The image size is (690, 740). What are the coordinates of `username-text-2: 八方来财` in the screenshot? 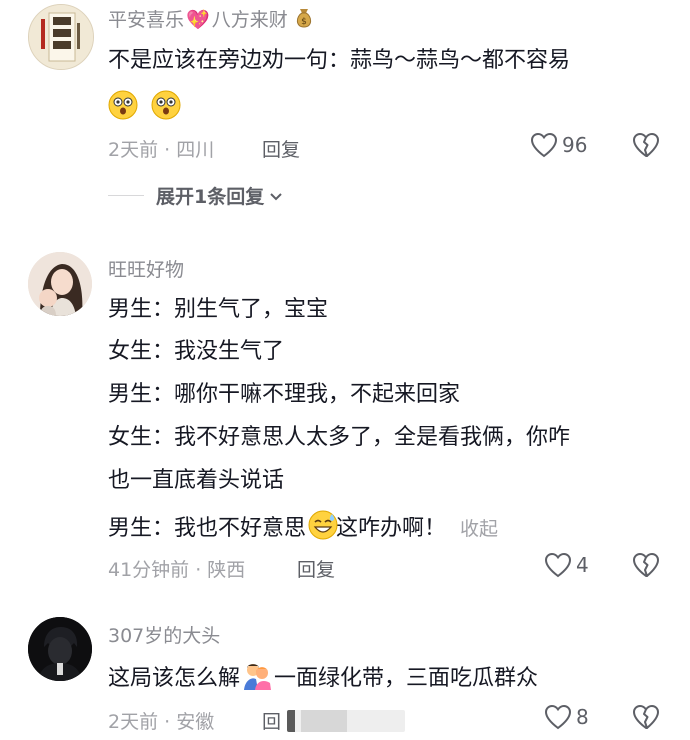 It's located at (249, 20).